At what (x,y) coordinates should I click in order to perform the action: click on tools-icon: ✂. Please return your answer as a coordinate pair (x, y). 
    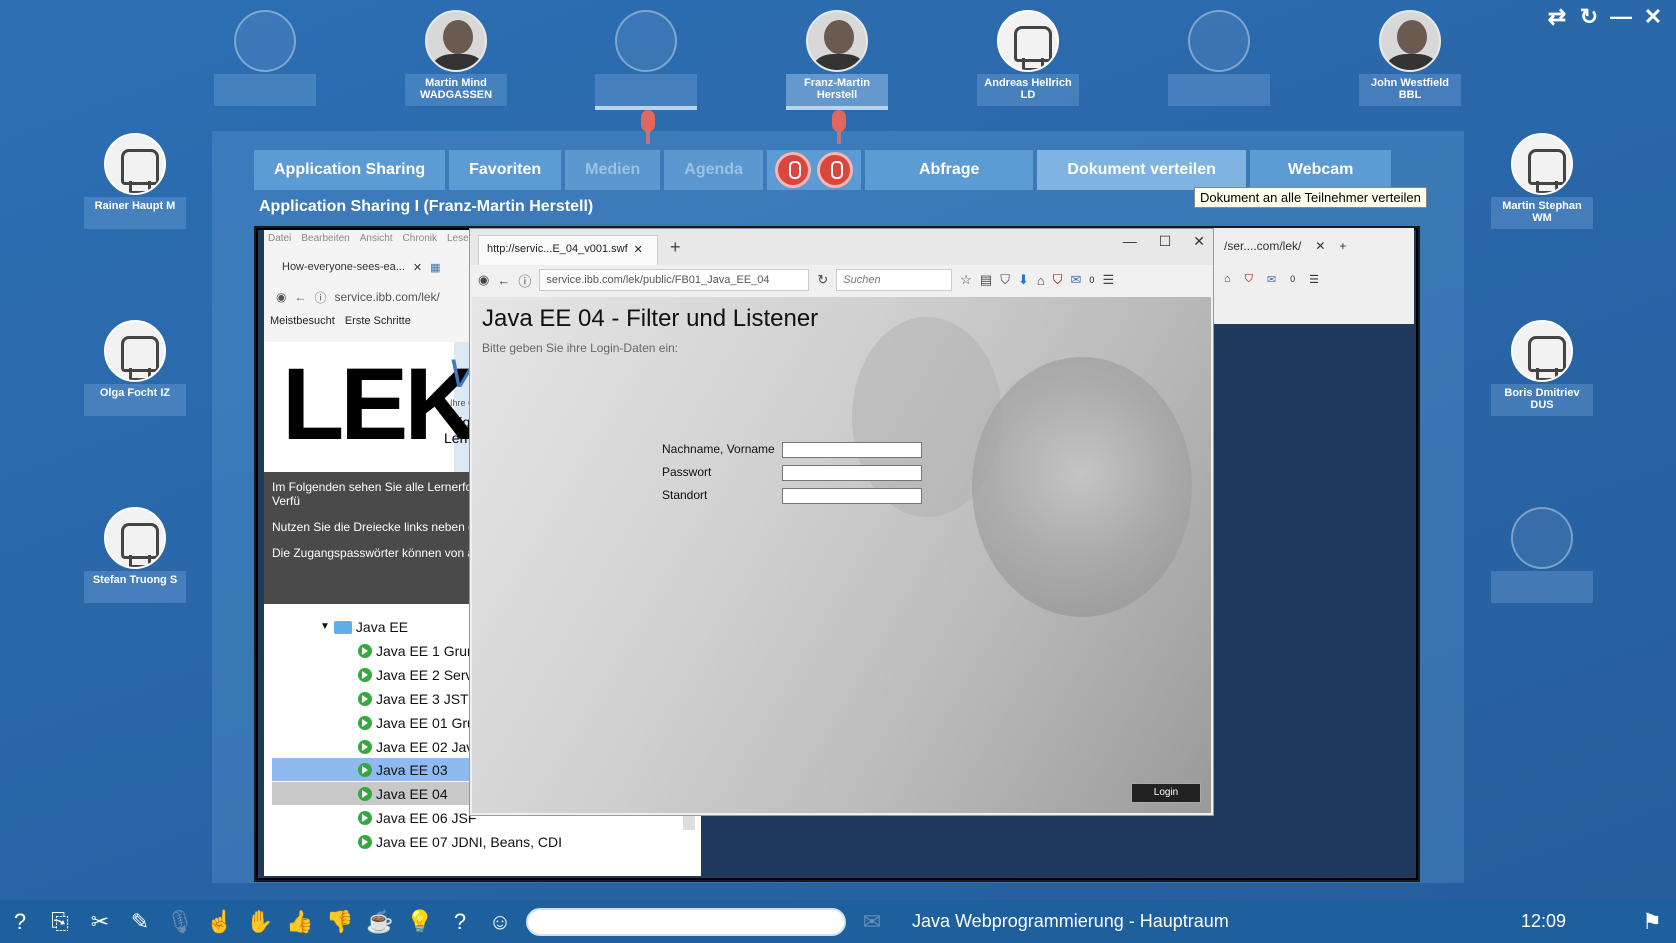
    Looking at the image, I should click on (100, 922).